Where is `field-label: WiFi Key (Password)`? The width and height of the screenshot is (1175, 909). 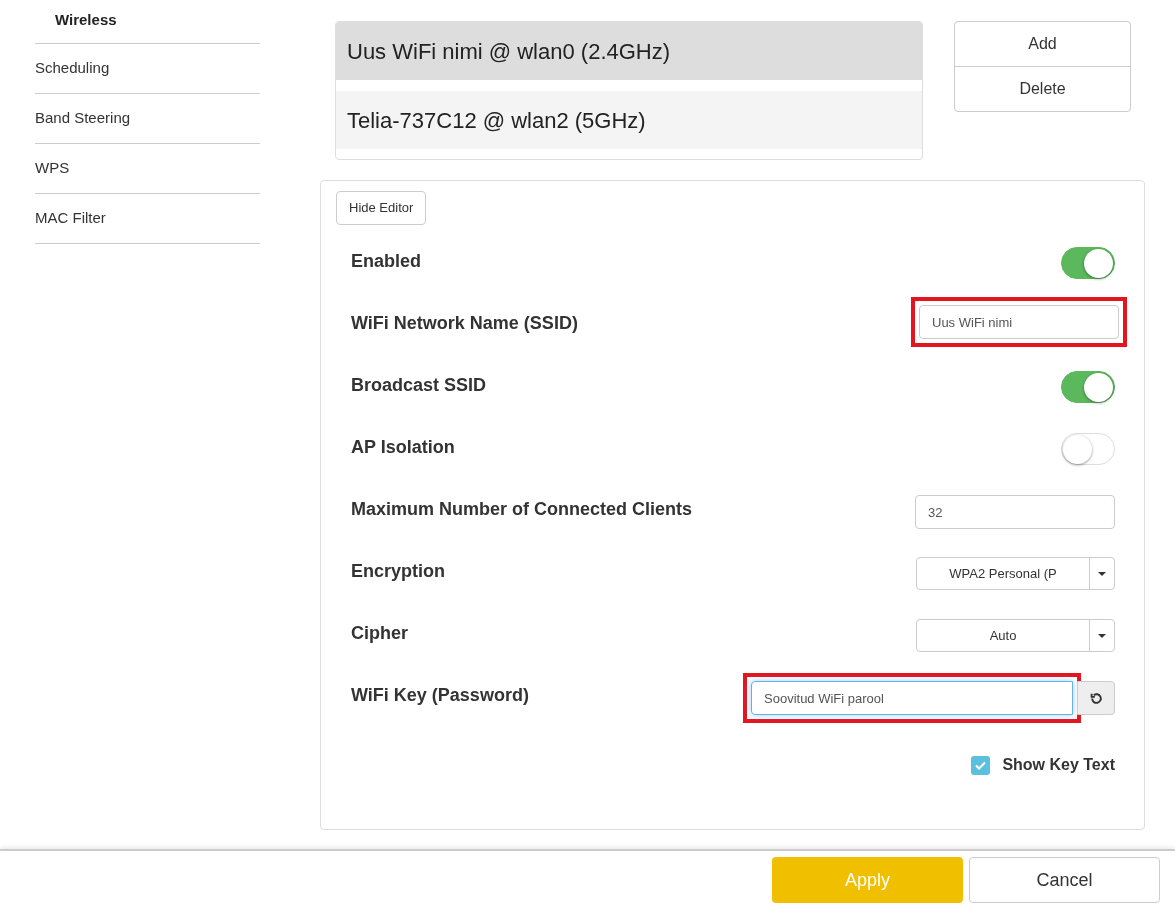
field-label: WiFi Key (Password) is located at coordinates (440, 695).